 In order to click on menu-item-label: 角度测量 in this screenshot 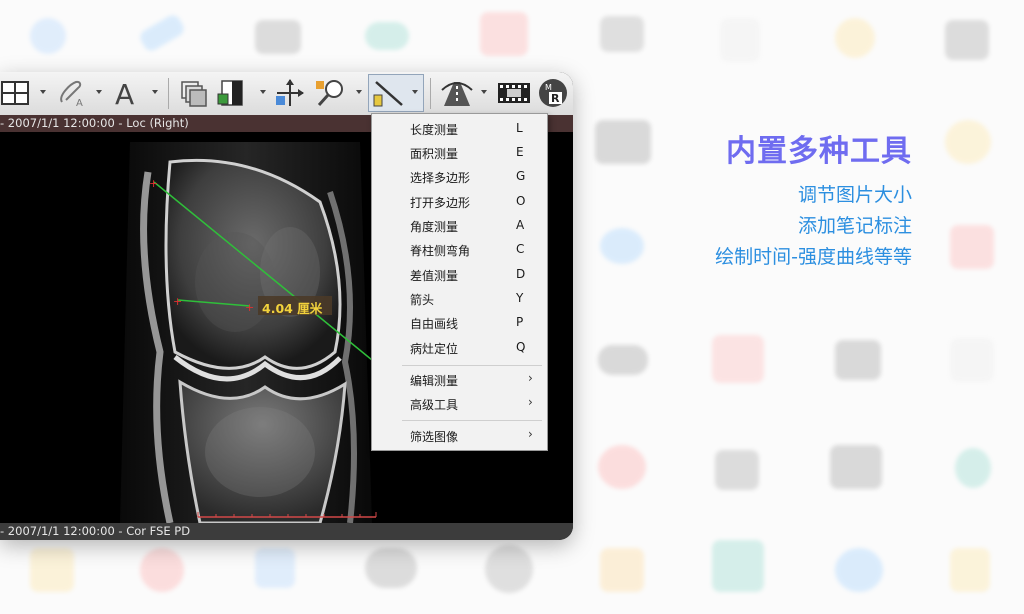, I will do `click(434, 227)`.